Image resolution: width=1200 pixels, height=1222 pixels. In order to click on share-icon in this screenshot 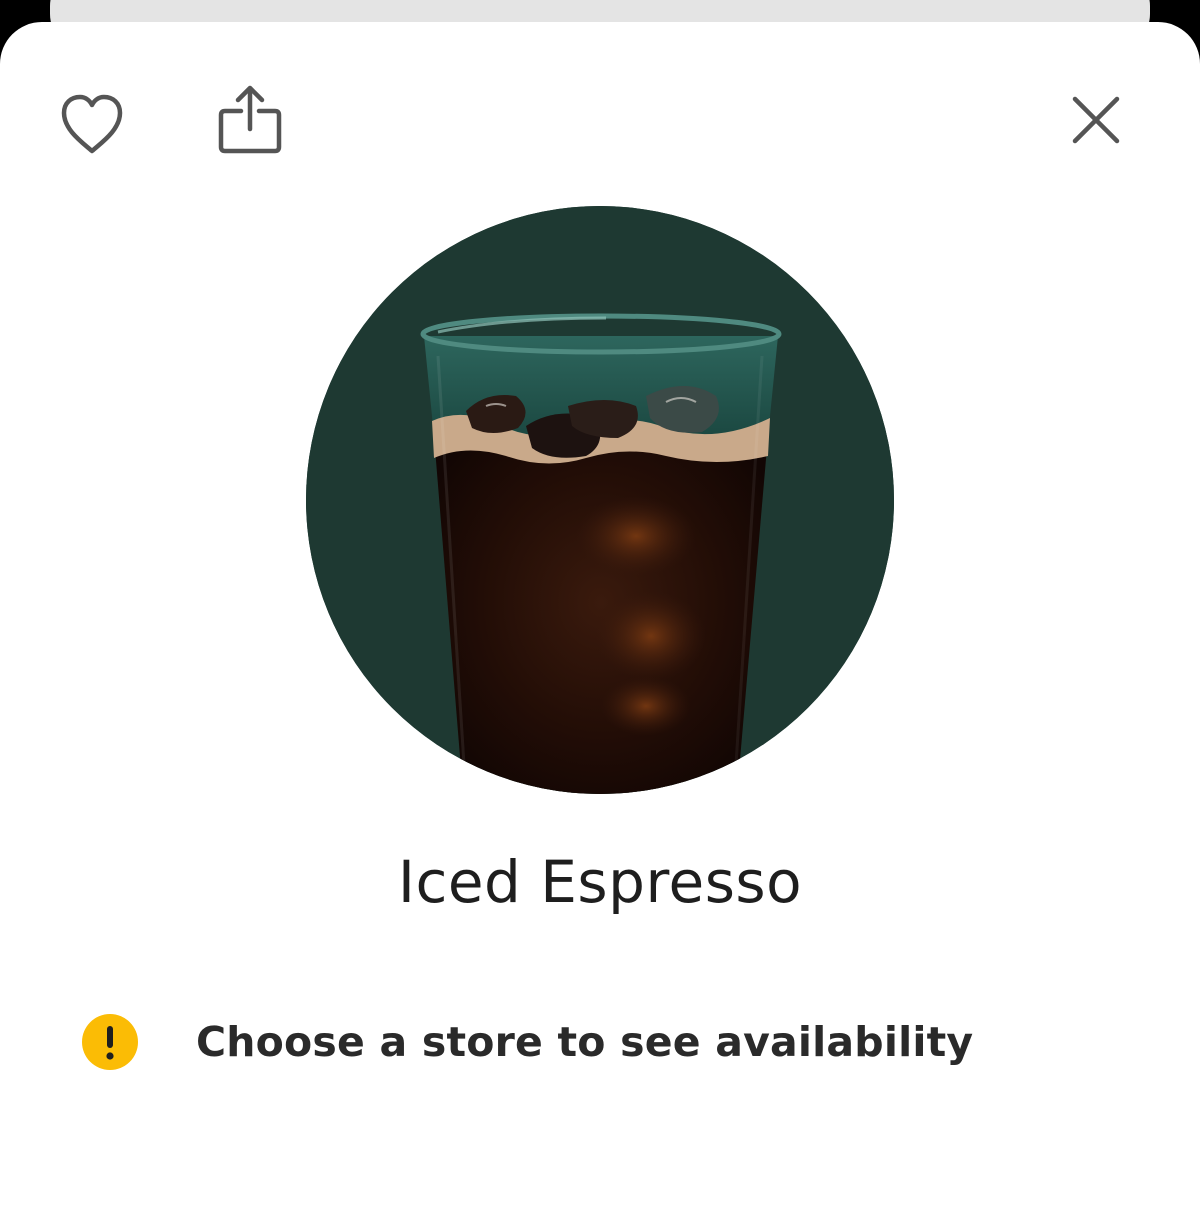, I will do `click(250, 119)`.